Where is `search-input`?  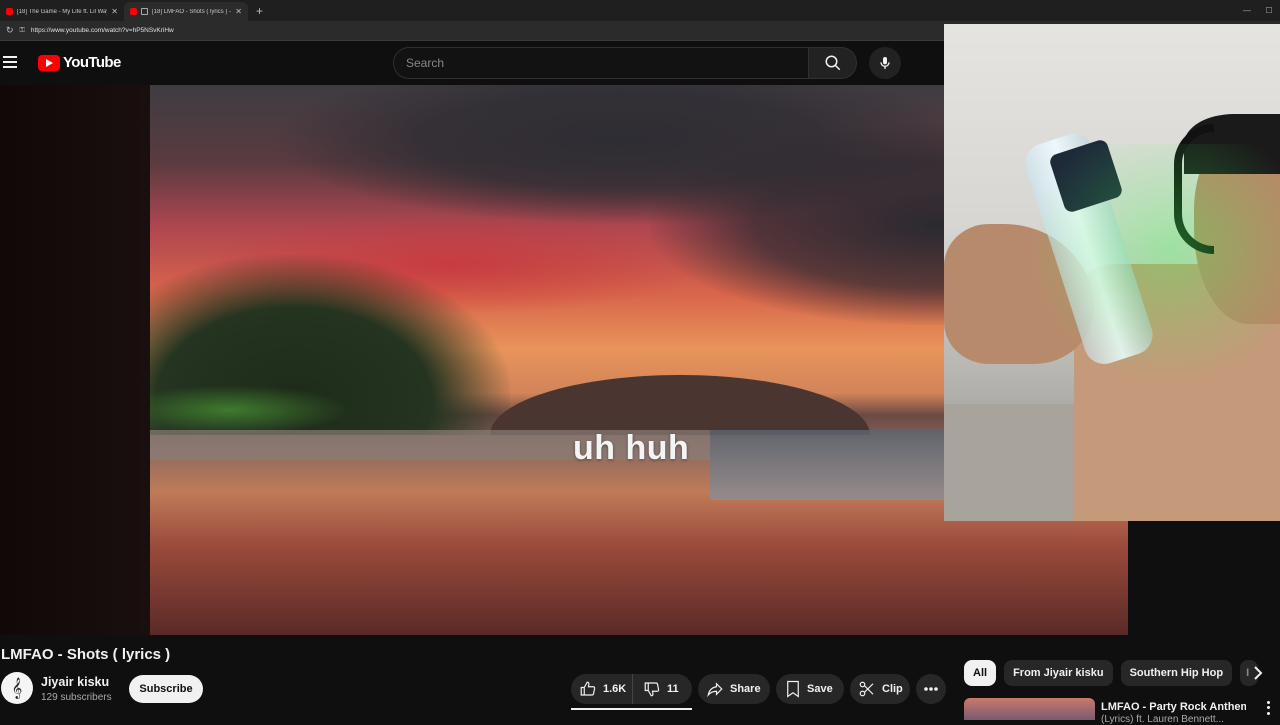
search-input is located at coordinates (601, 63).